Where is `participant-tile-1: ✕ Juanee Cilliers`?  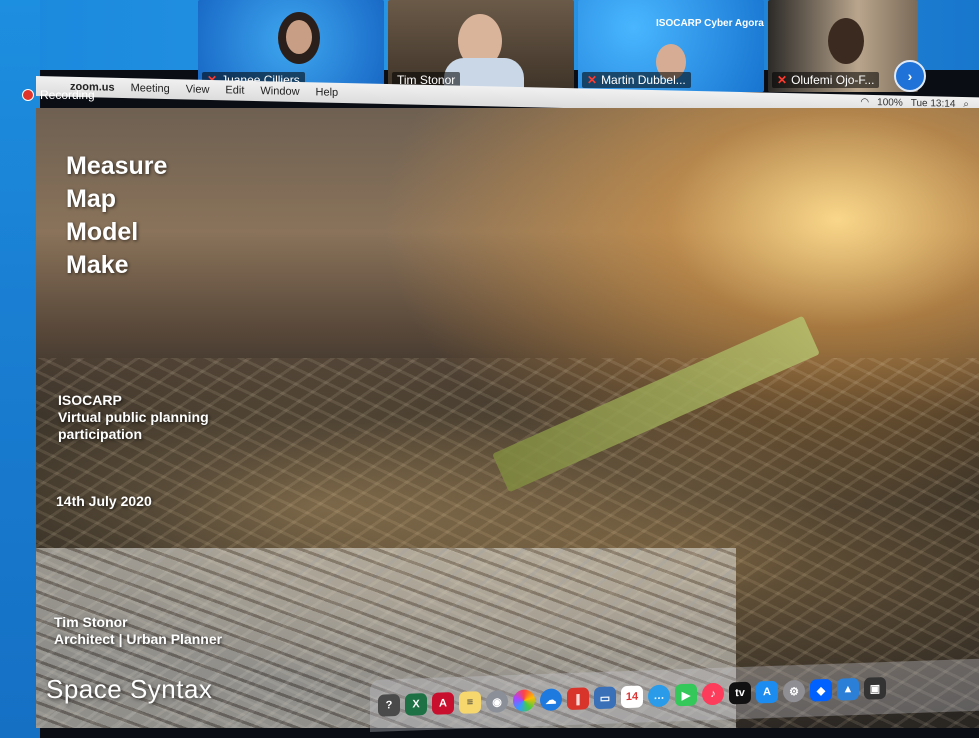 participant-tile-1: ✕ Juanee Cilliers is located at coordinates (291, 46).